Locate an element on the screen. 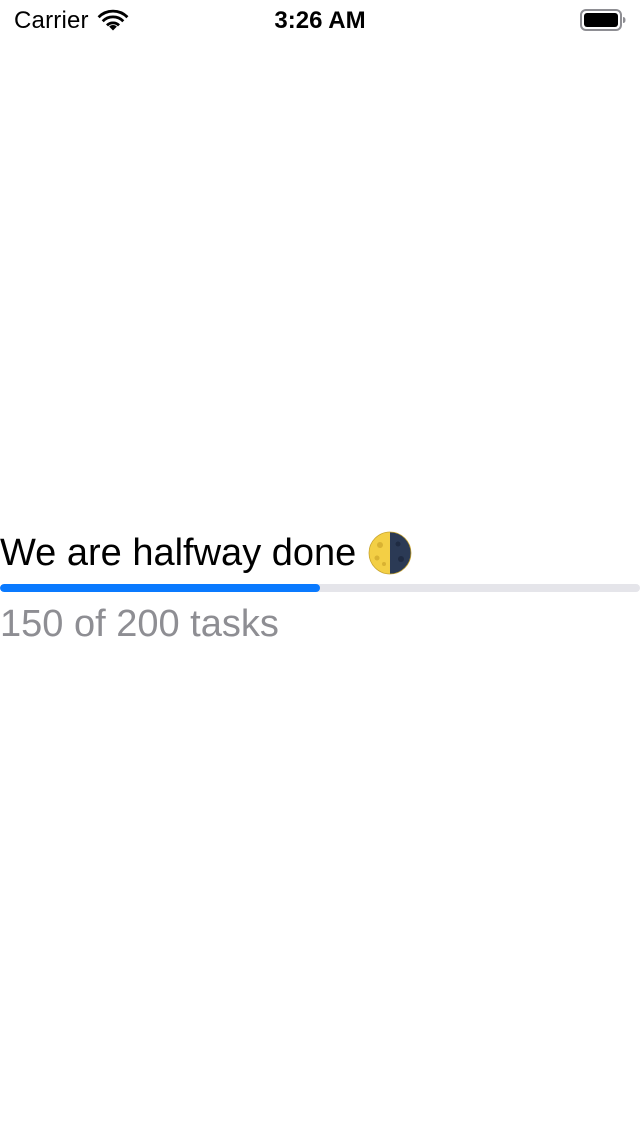 This screenshot has height=1136, width=640. progress-bar is located at coordinates (320, 588).